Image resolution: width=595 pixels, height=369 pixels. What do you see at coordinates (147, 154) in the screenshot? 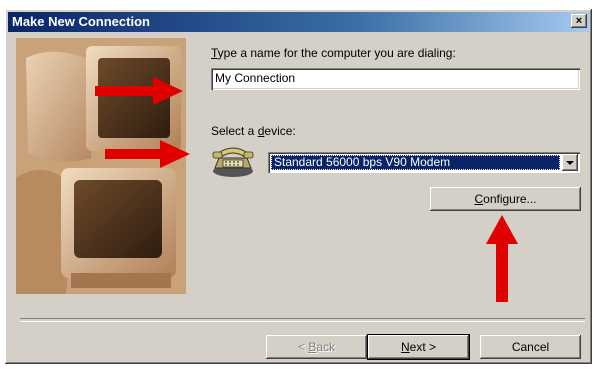
I see `annotation-arrow-device` at bounding box center [147, 154].